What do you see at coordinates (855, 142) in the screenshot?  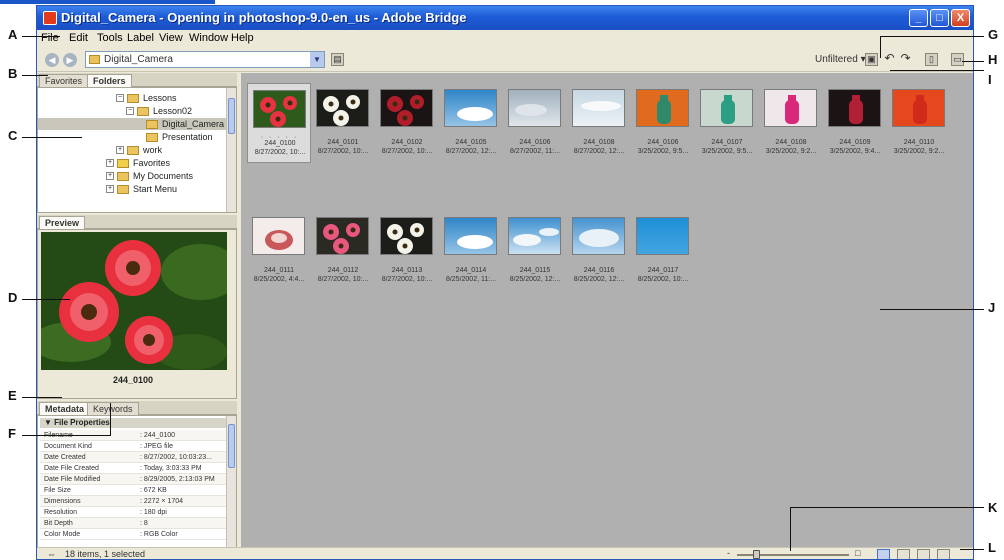 I see `thumbnail-filename: 244_0109` at bounding box center [855, 142].